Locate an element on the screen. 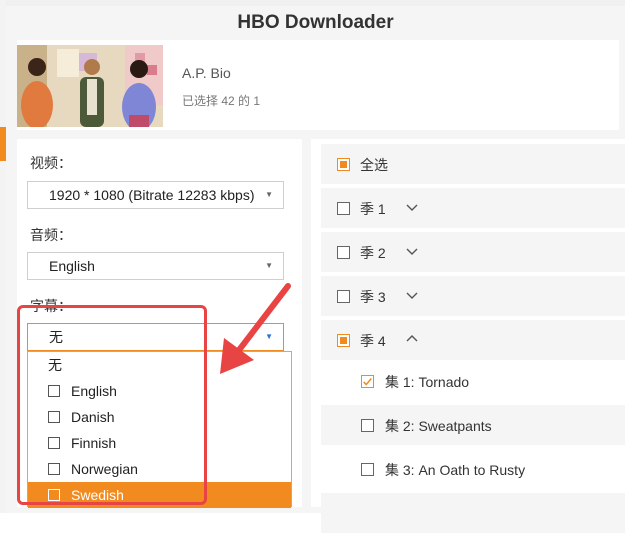 Image resolution: width=625 pixels, height=533 pixels. episode-label: 集 2: Sweatpants is located at coordinates (438, 426).